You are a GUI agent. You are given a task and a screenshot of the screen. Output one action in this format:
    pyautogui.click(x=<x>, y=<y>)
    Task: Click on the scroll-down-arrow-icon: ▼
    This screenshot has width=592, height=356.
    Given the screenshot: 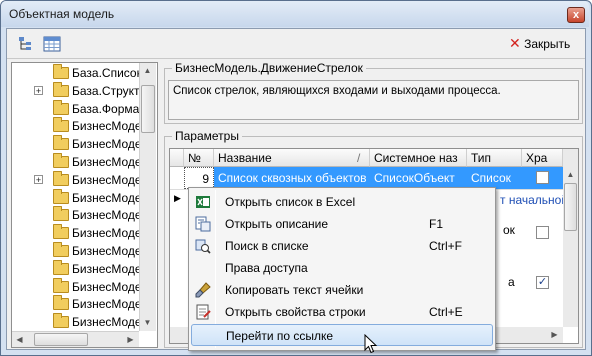 What is the action you would take?
    pyautogui.click(x=147, y=322)
    